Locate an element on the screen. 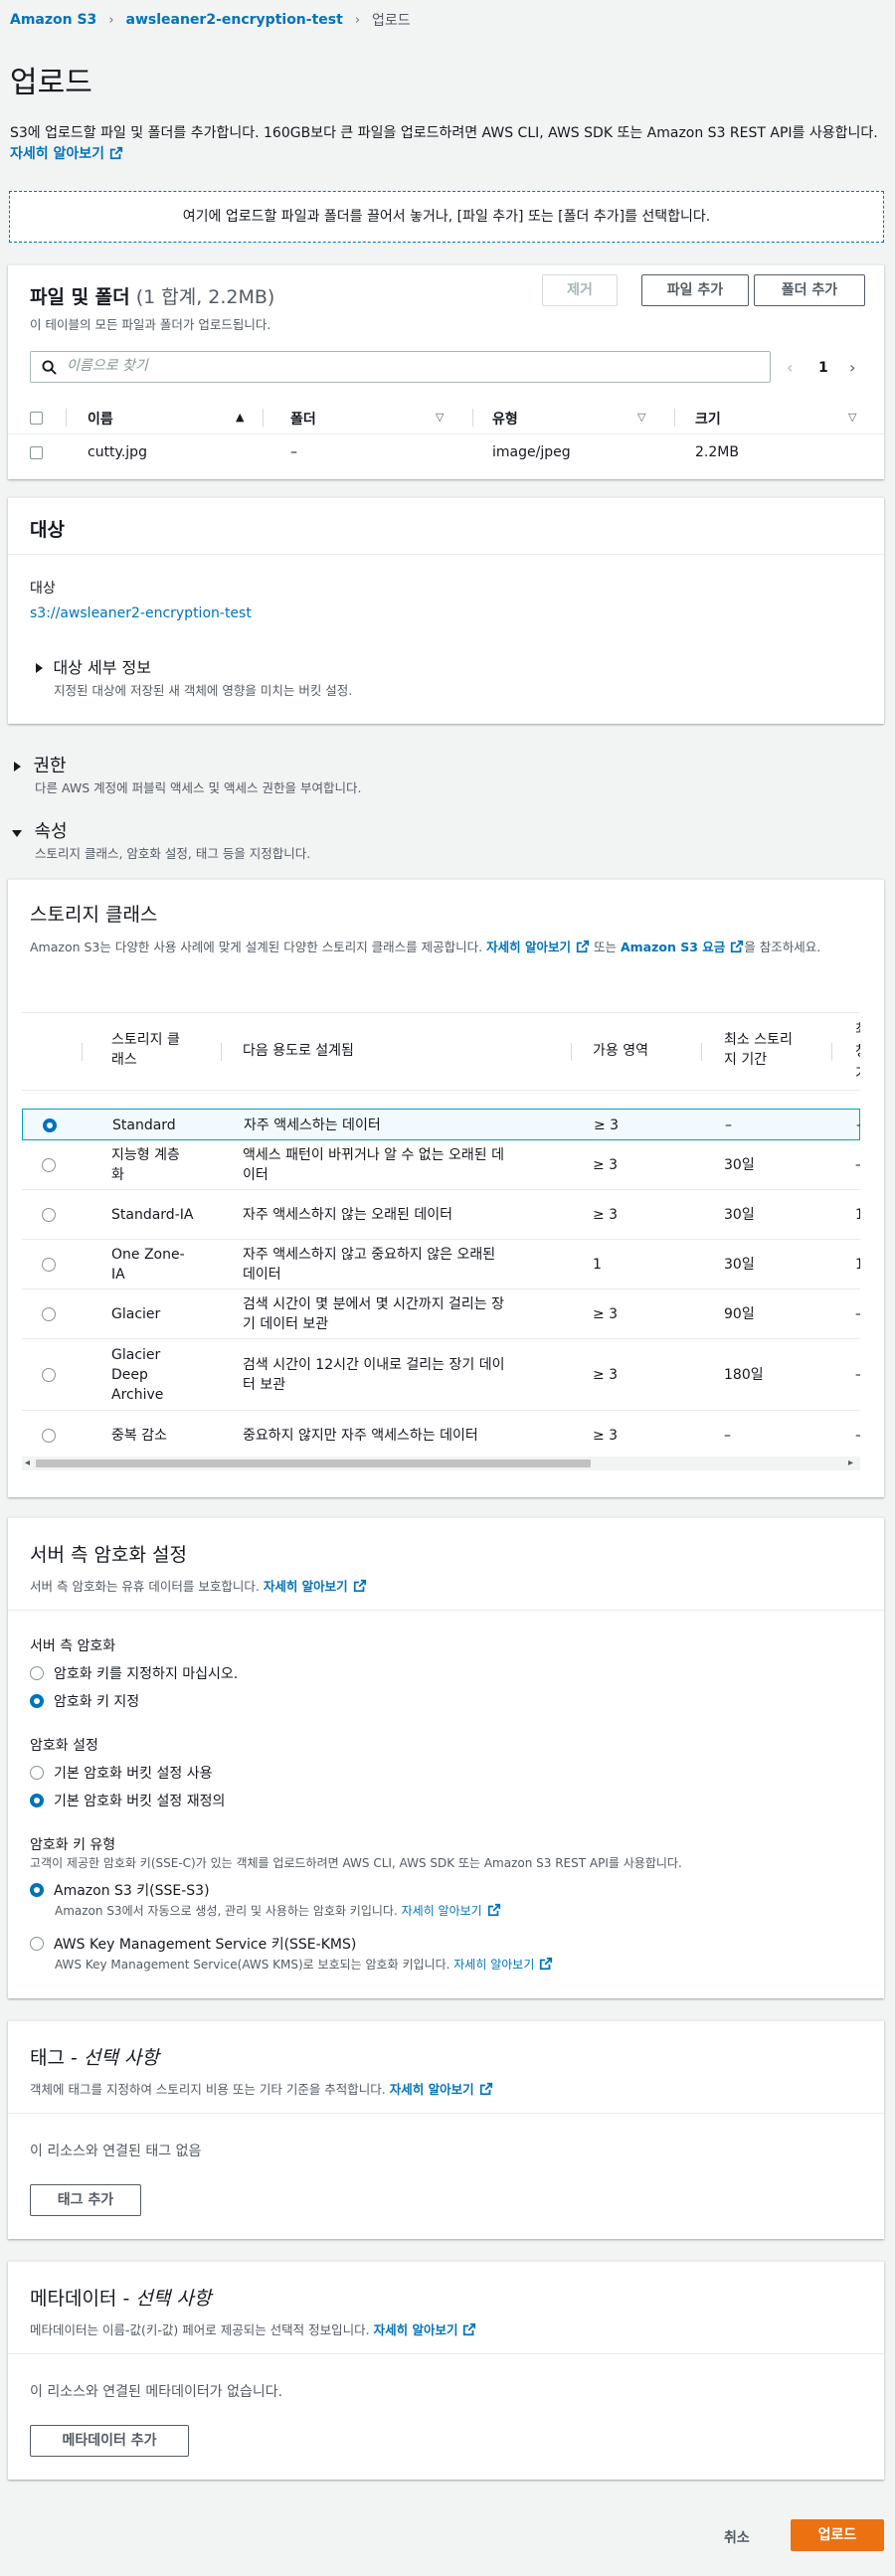  destination-label: 대상 is located at coordinates (43, 589).